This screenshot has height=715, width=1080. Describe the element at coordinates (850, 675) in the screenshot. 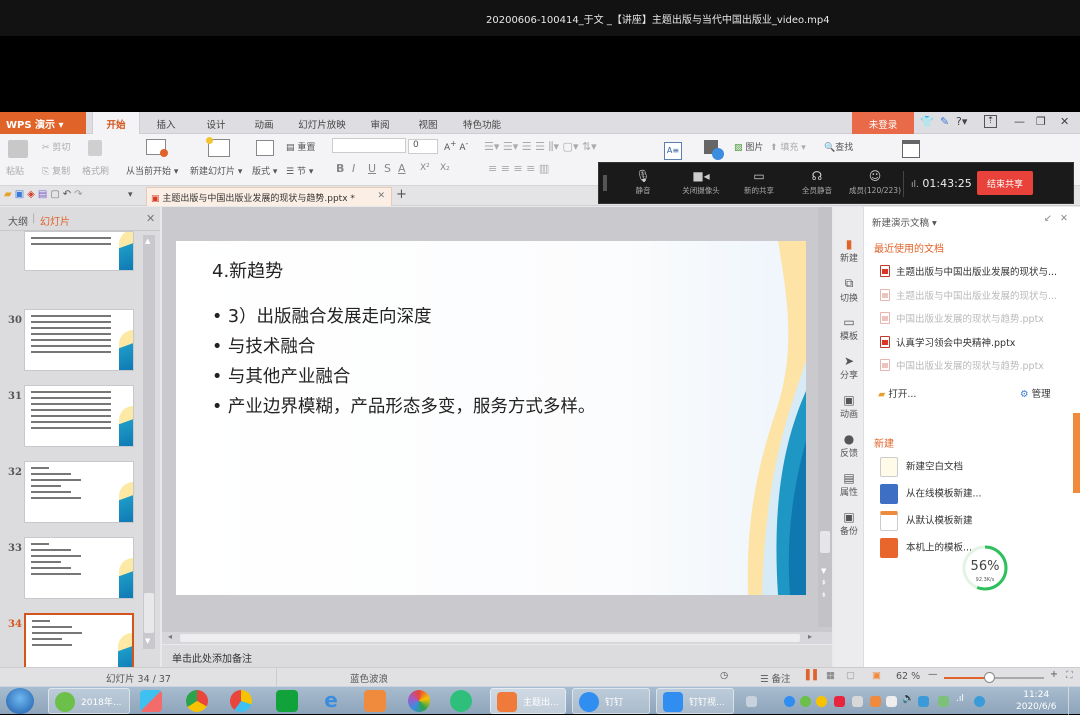

I see `reading-view-icon: ▢` at that location.